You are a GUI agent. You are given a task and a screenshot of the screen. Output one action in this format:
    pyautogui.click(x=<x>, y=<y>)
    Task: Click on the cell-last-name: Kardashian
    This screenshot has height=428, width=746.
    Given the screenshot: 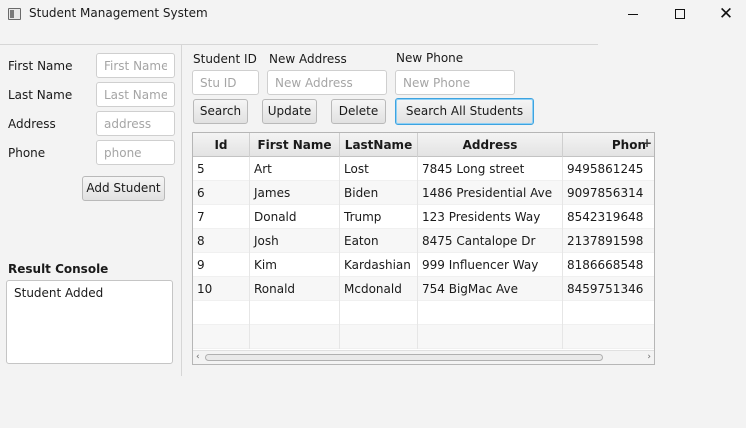 What is the action you would take?
    pyautogui.click(x=379, y=265)
    